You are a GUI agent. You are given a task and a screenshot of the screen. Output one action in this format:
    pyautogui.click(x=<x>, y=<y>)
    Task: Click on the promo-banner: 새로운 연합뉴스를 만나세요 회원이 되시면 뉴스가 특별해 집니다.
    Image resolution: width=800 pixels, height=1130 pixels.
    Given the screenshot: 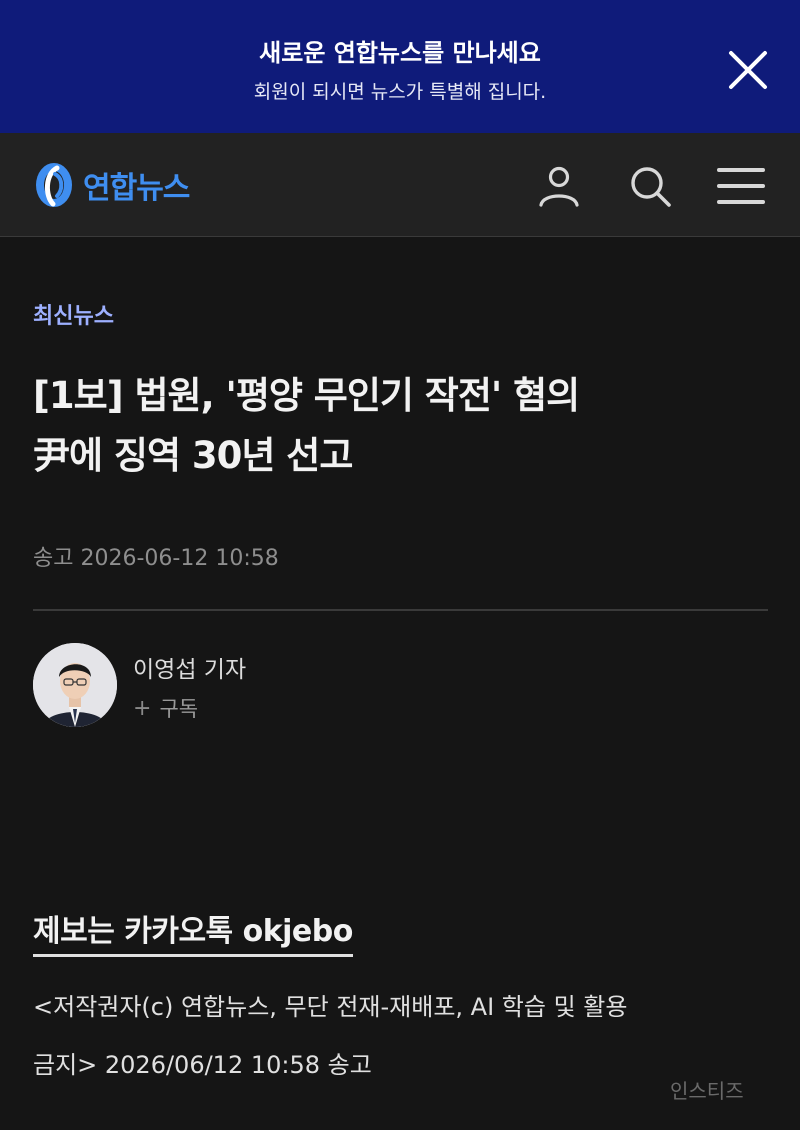 What is the action you would take?
    pyautogui.click(x=400, y=66)
    